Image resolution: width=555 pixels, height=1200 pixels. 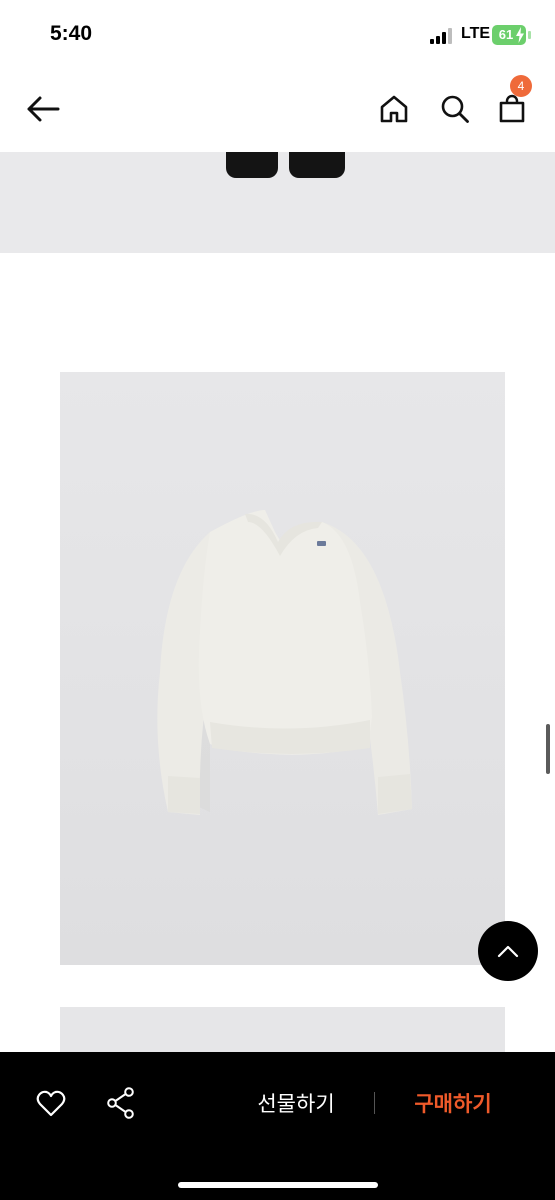 What do you see at coordinates (277, 1126) in the screenshot?
I see `bottom-action-bar: 선물하기 구매하기` at bounding box center [277, 1126].